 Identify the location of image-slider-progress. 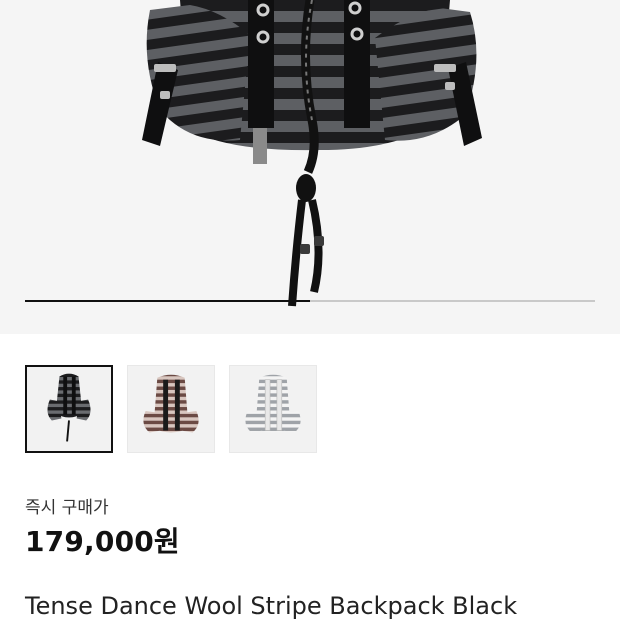
(310, 301).